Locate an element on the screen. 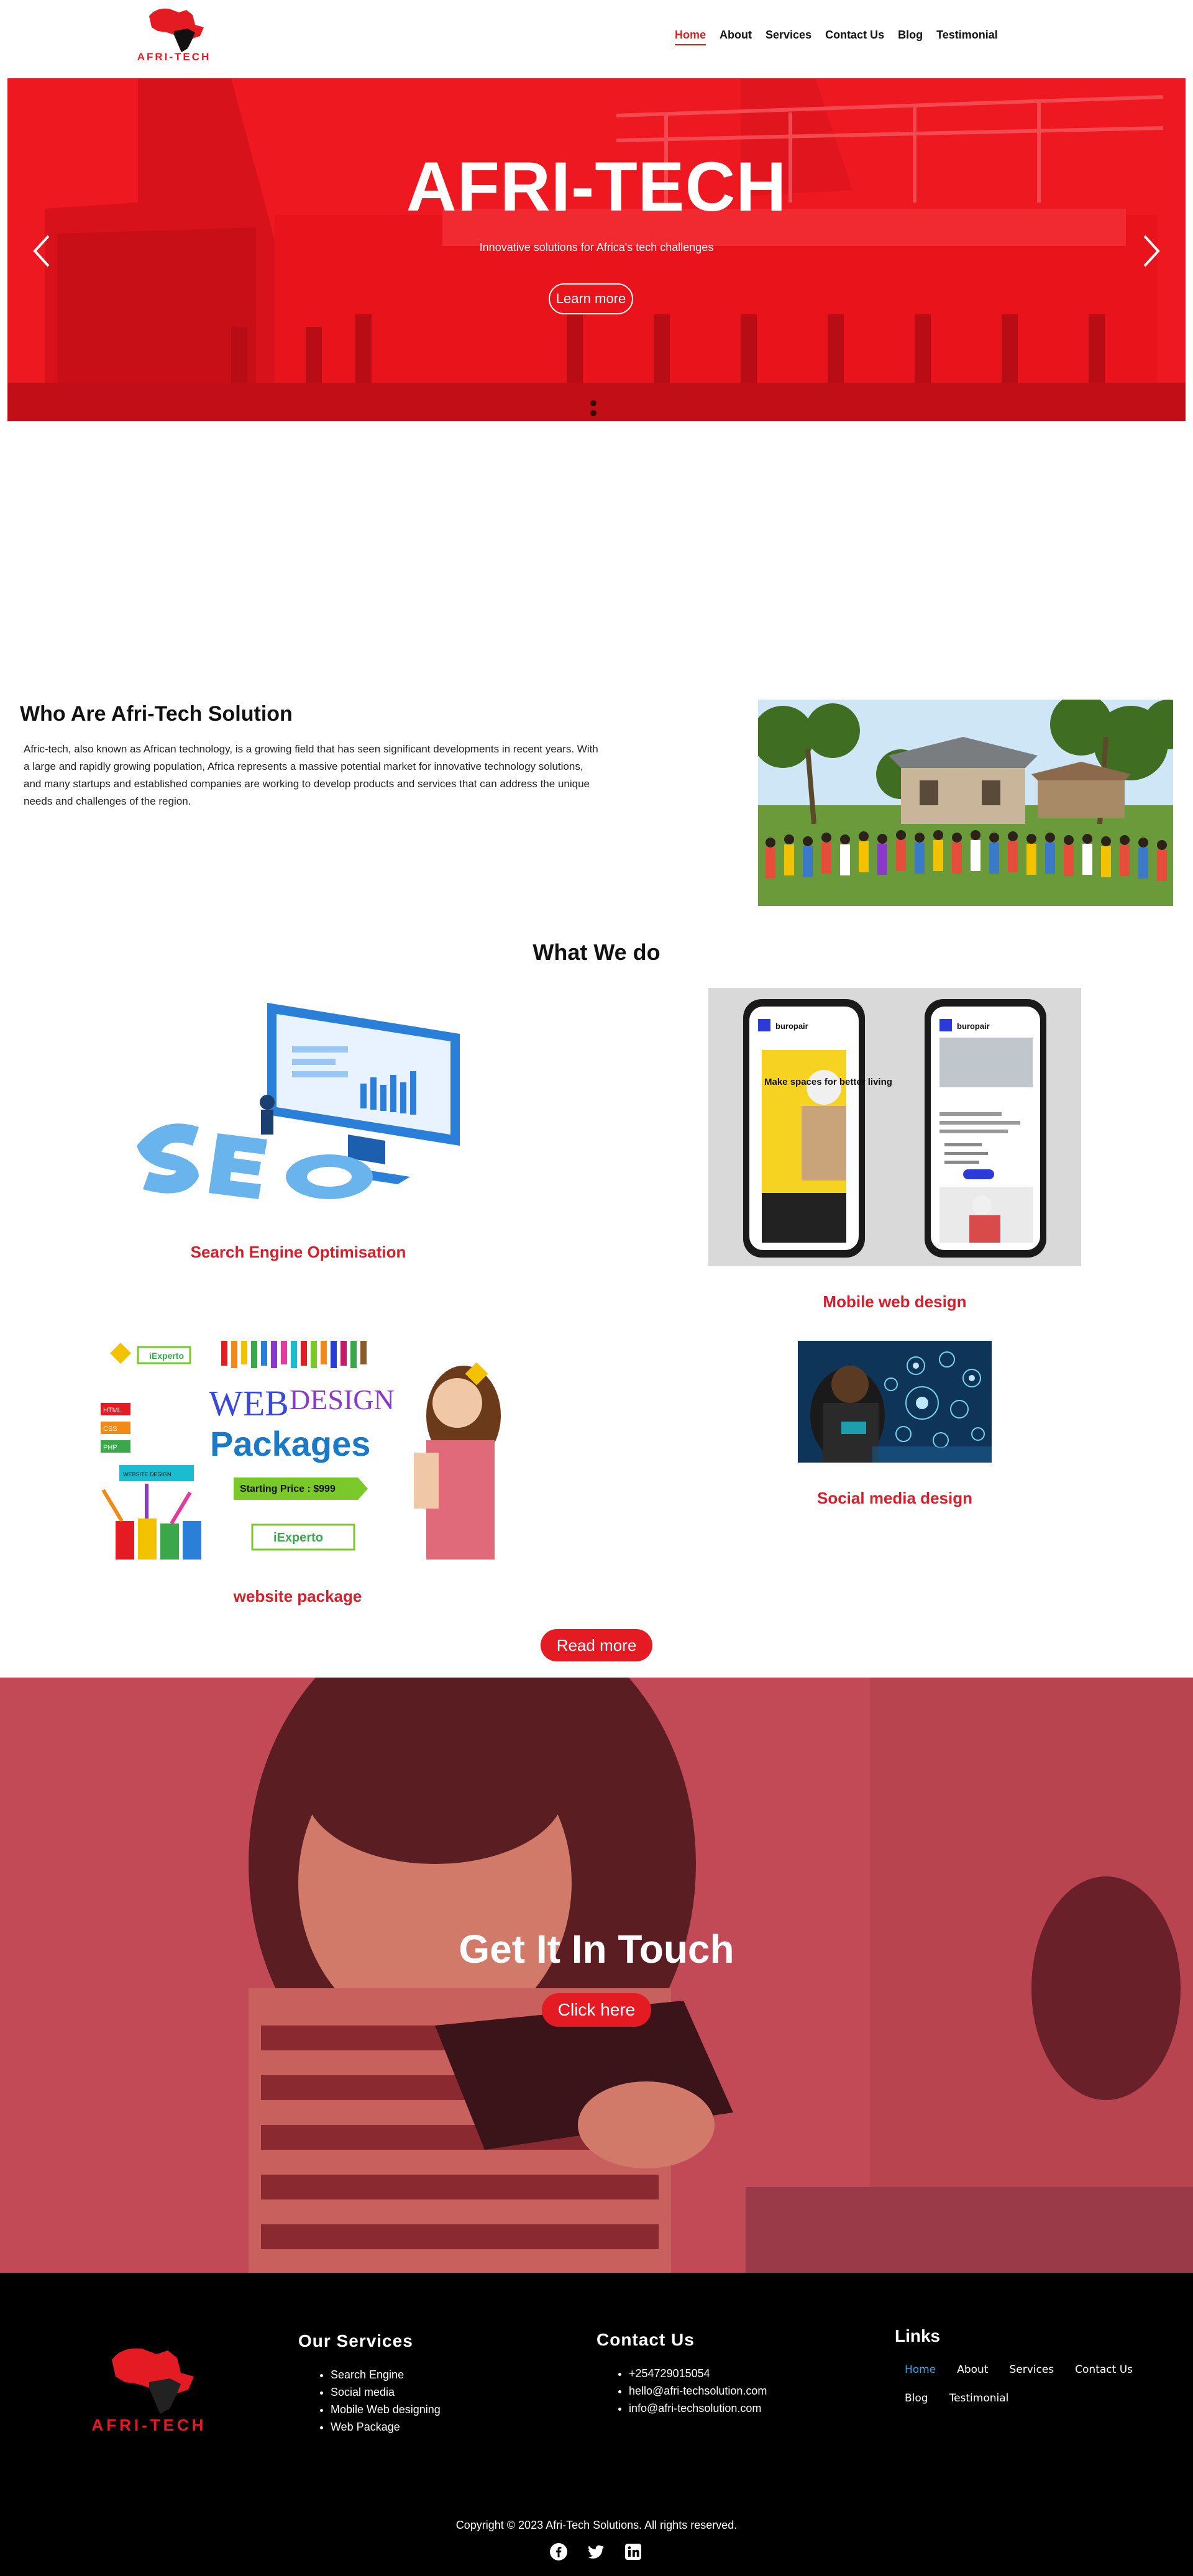 The image size is (1193, 2576). service-title-mobile: Mobile web design is located at coordinates (894, 1302).